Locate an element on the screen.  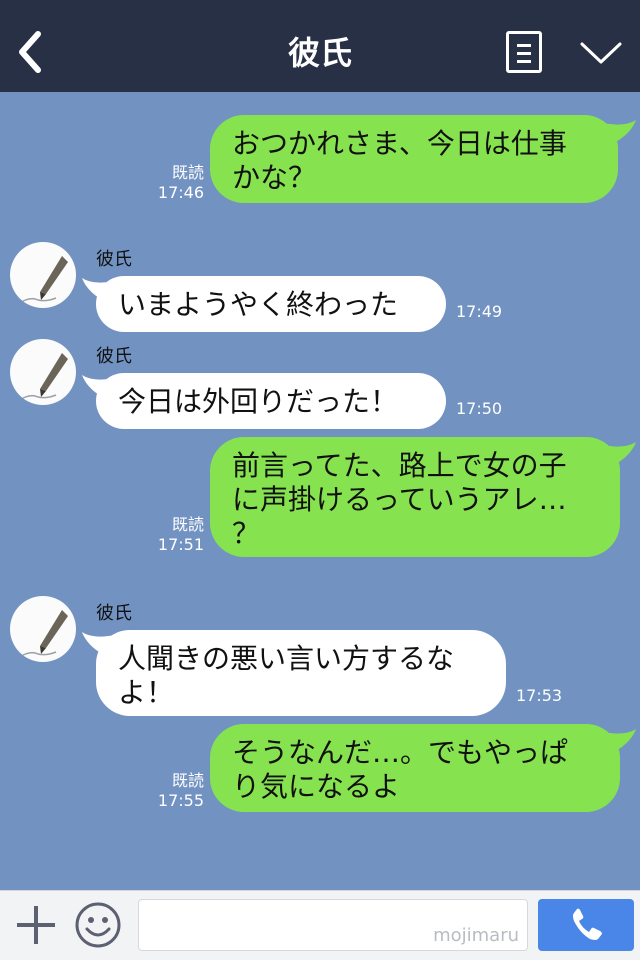
menu-list-icon is located at coordinates (524, 45).